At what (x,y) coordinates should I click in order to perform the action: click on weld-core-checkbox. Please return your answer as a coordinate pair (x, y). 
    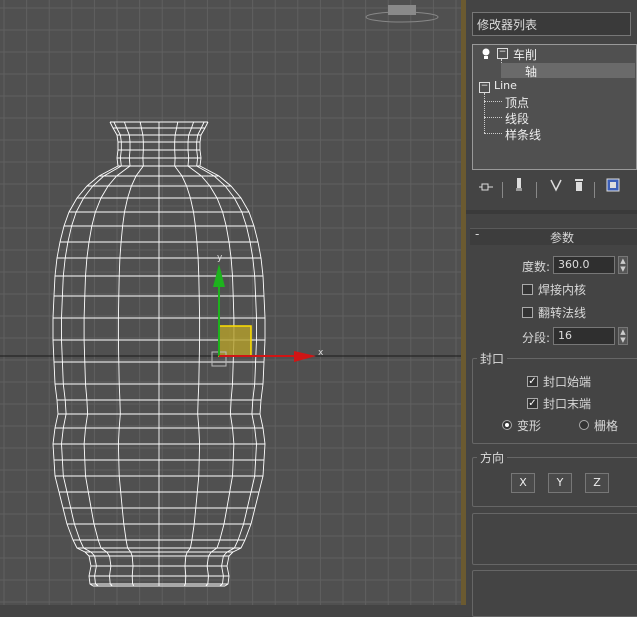
    Looking at the image, I should click on (527, 289).